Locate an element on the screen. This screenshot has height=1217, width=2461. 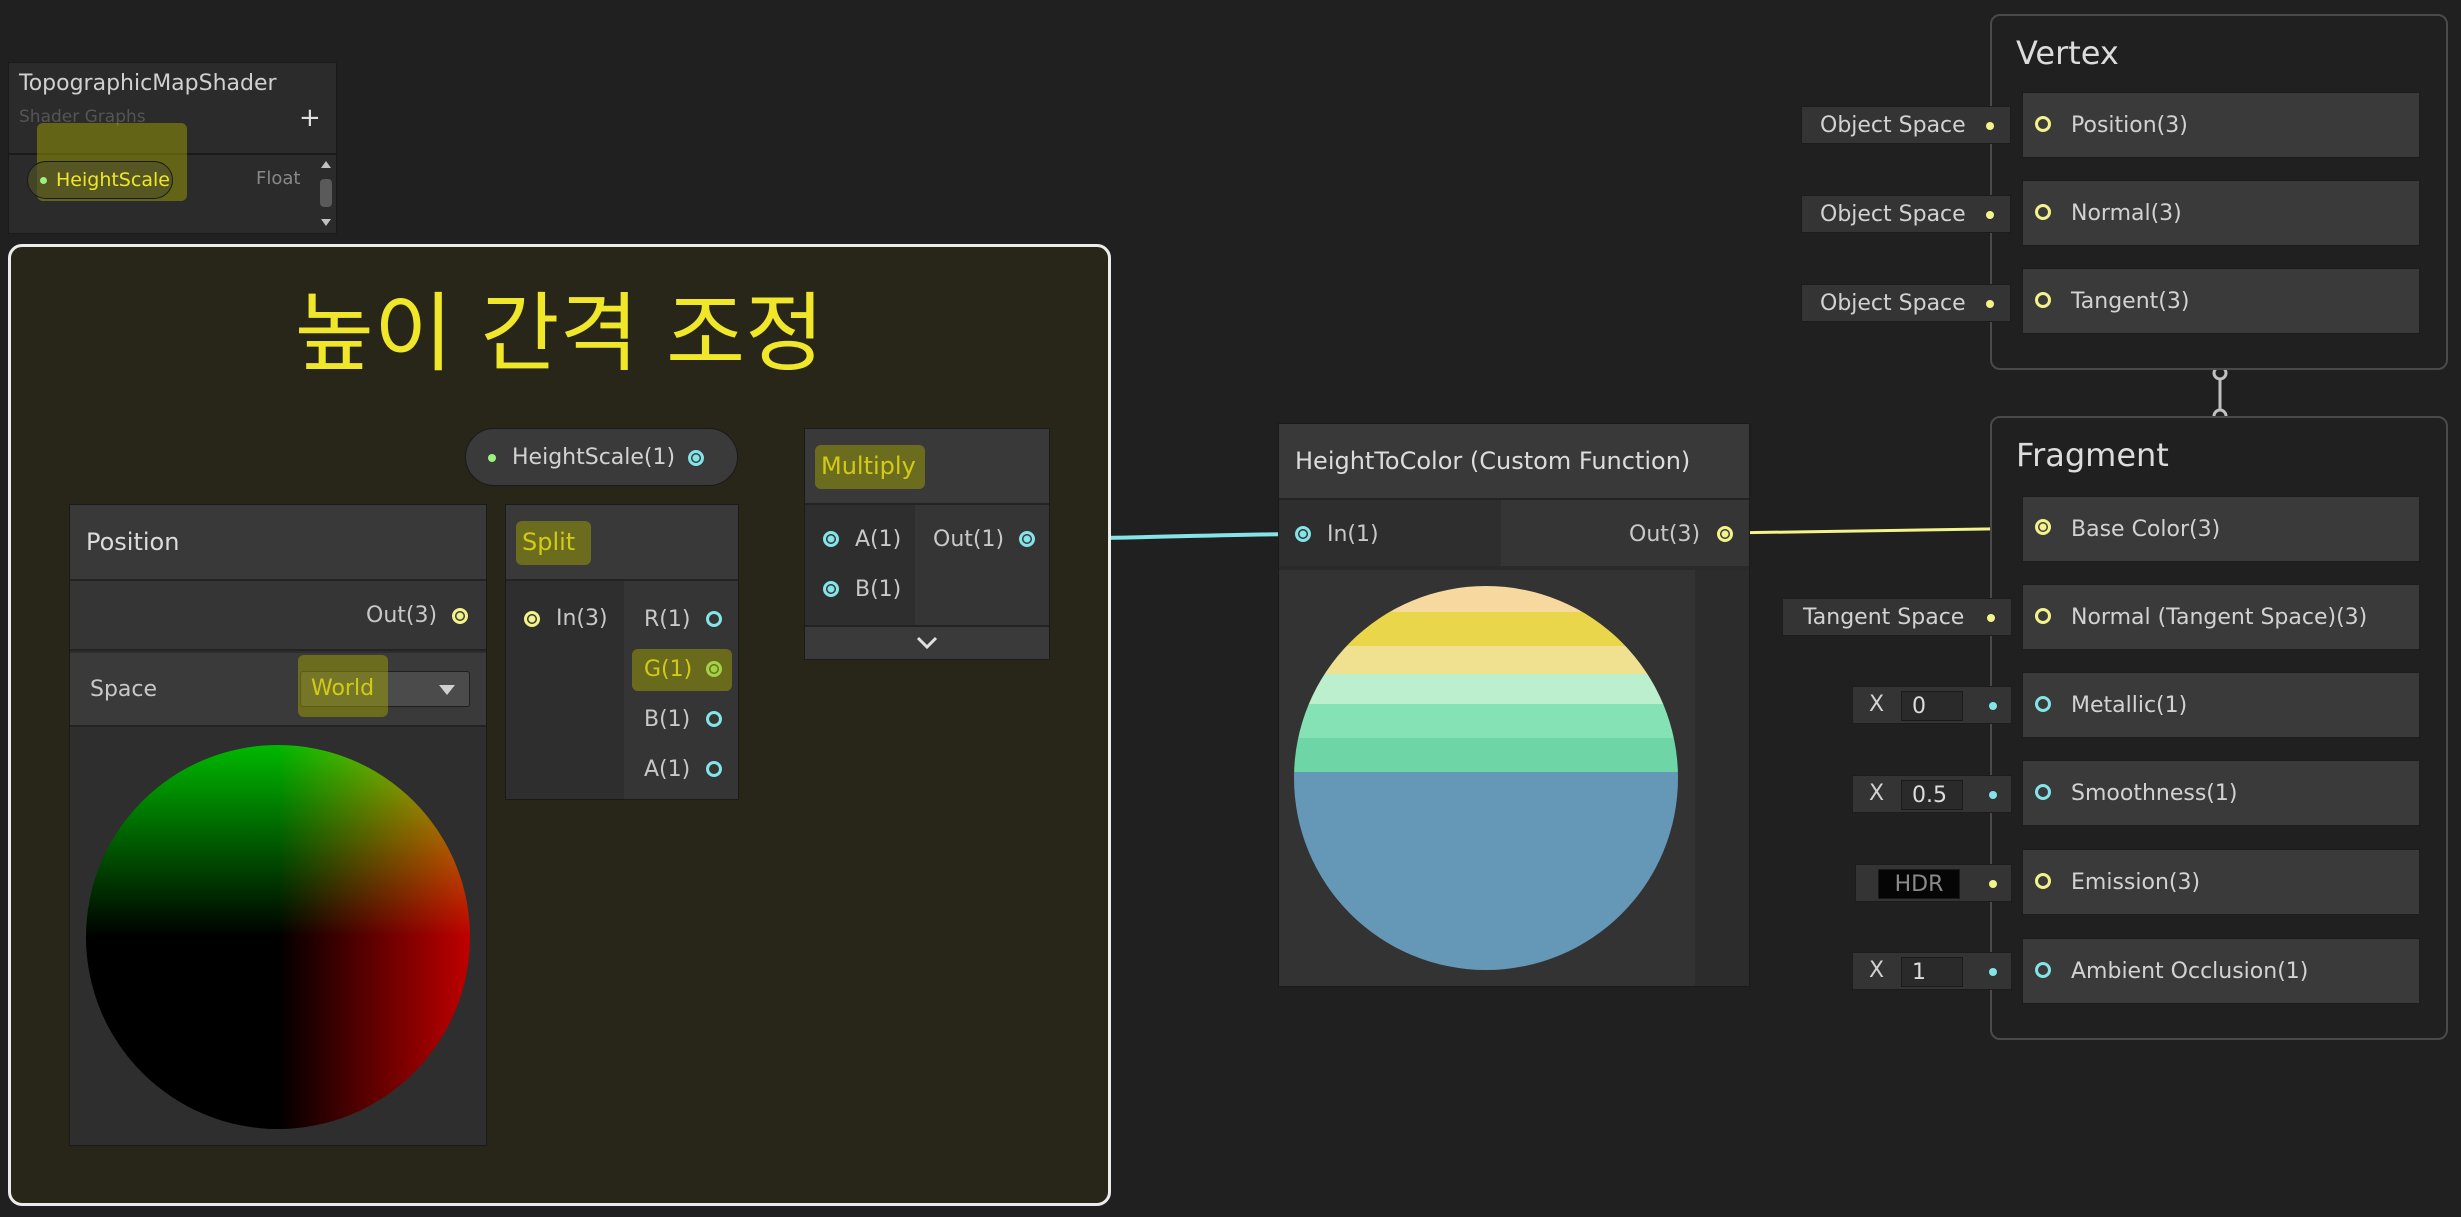
vertex-slot-normal: Normal(3) is located at coordinates (2221, 213).